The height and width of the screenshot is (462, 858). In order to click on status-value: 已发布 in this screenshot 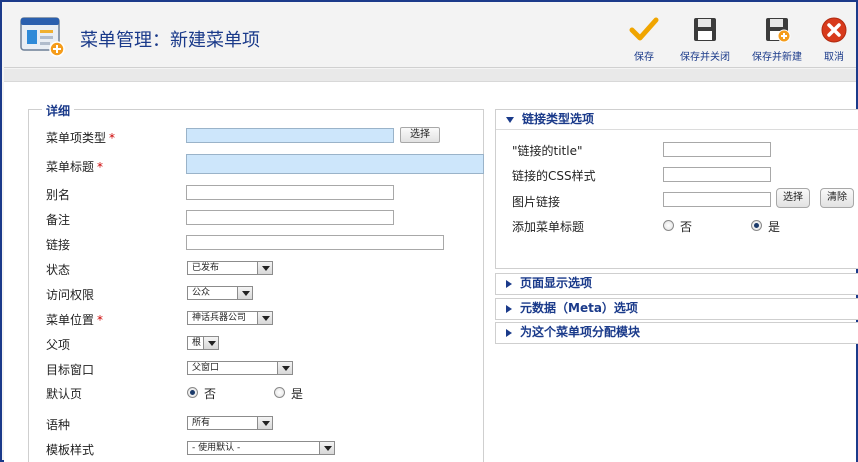, I will do `click(206, 268)`.